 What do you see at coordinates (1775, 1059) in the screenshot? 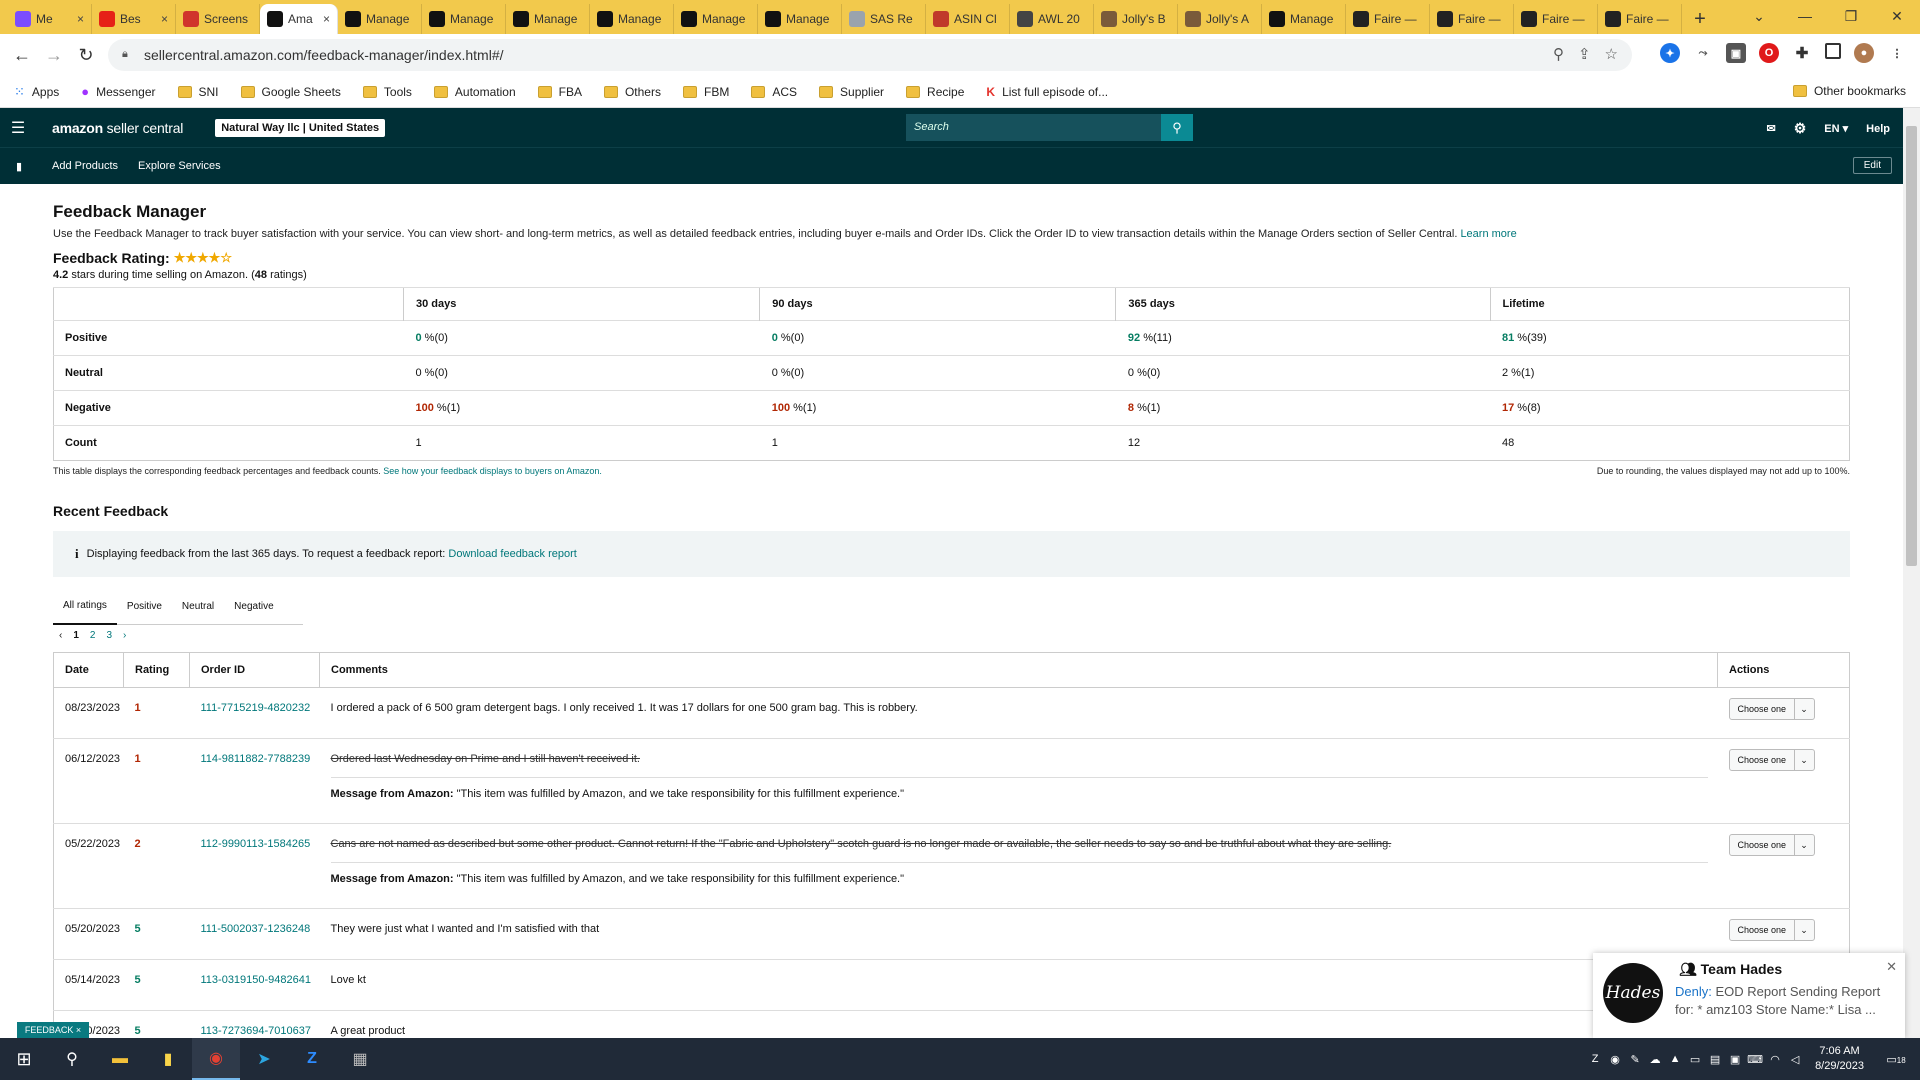
I see `wifi-icon: ◠` at bounding box center [1775, 1059].